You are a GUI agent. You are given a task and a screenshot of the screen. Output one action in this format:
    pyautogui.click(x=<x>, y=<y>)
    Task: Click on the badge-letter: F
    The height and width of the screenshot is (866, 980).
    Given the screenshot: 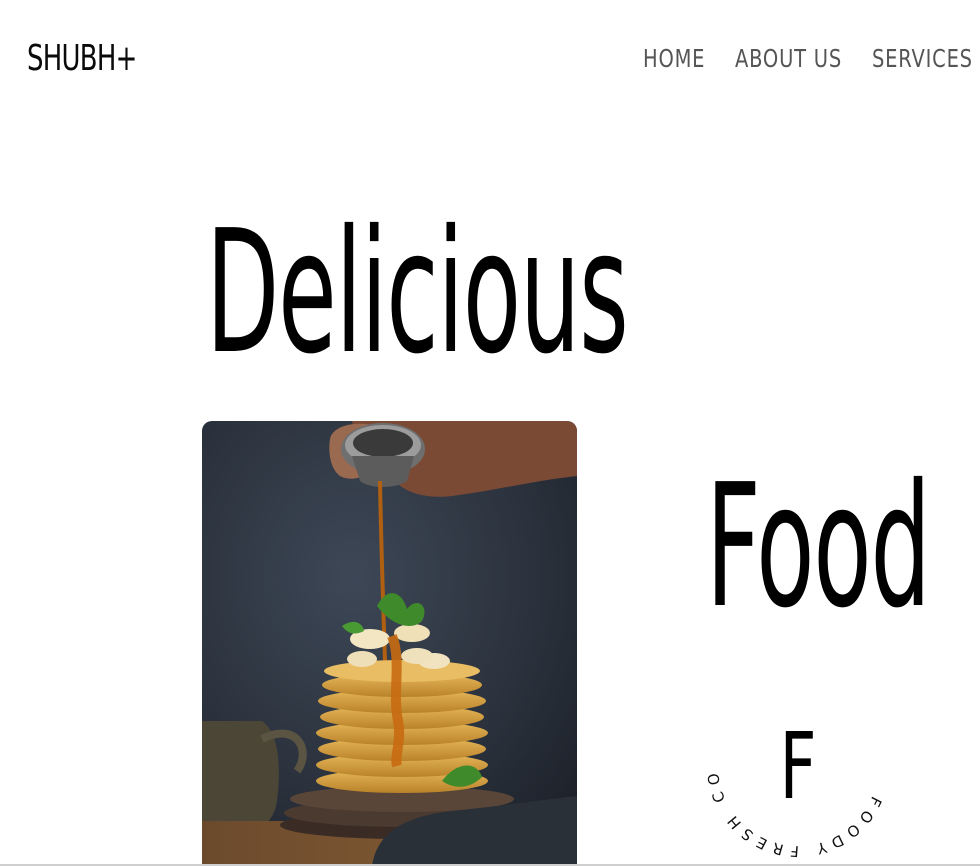 What is the action you would take?
    pyautogui.click(x=798, y=766)
    